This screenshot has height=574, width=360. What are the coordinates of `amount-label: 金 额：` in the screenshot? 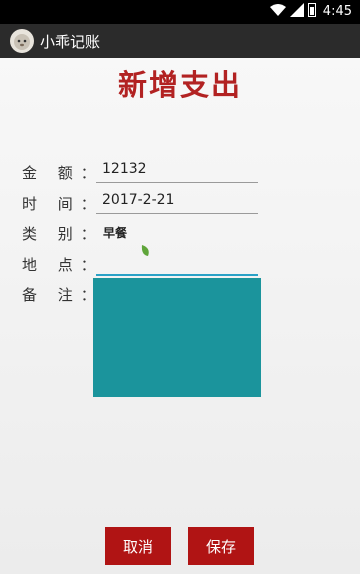 It's located at (63, 173).